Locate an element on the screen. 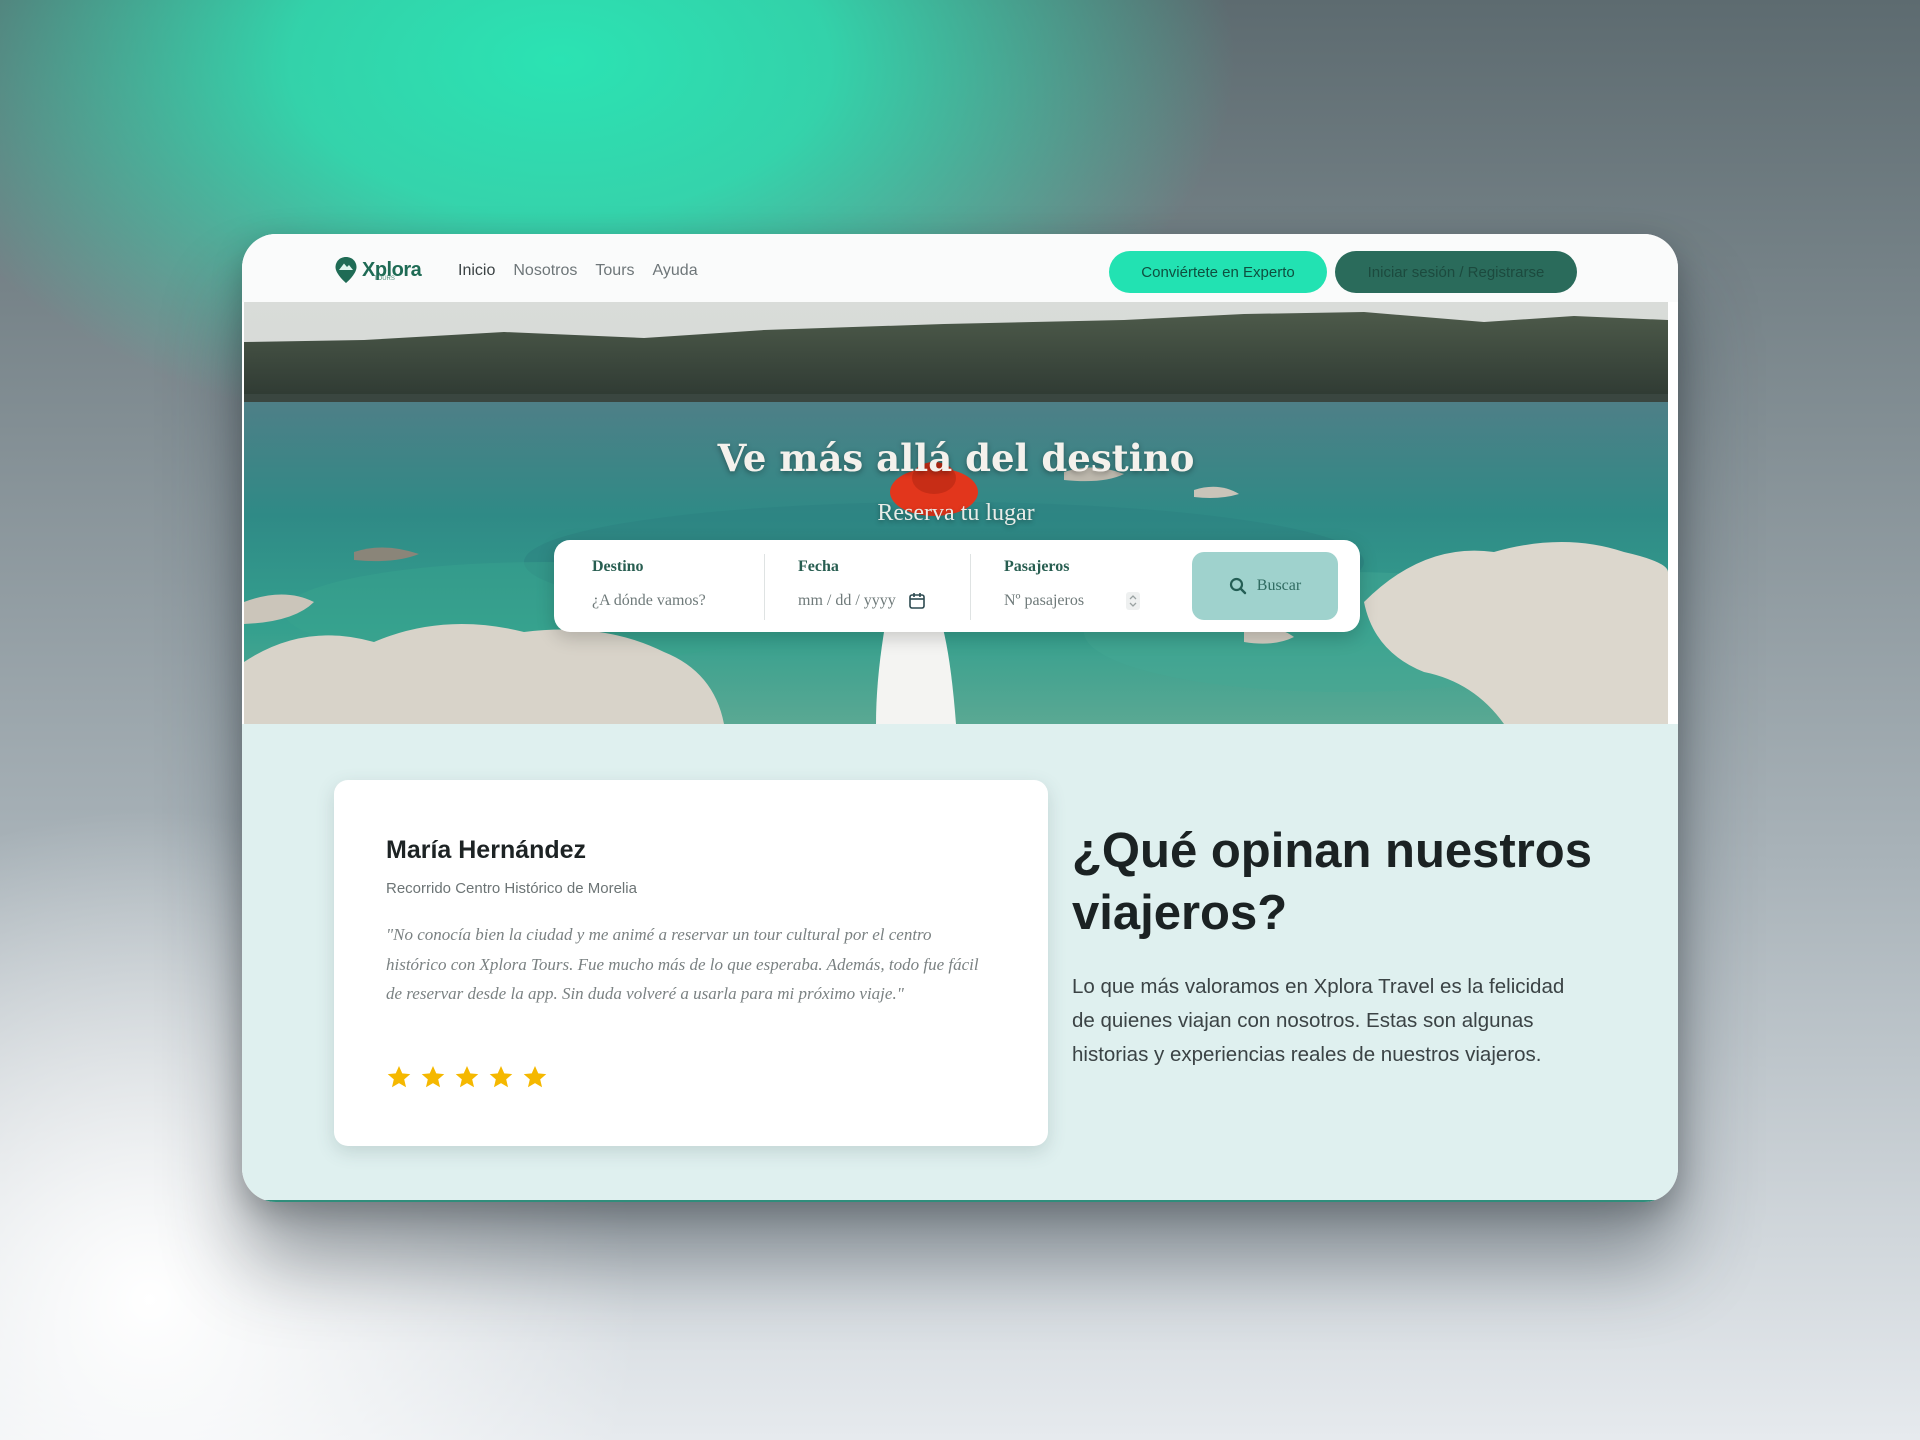 The image size is (1920, 1440). date-field: Fecha mm / dd / yyyy is located at coordinates (878, 588).